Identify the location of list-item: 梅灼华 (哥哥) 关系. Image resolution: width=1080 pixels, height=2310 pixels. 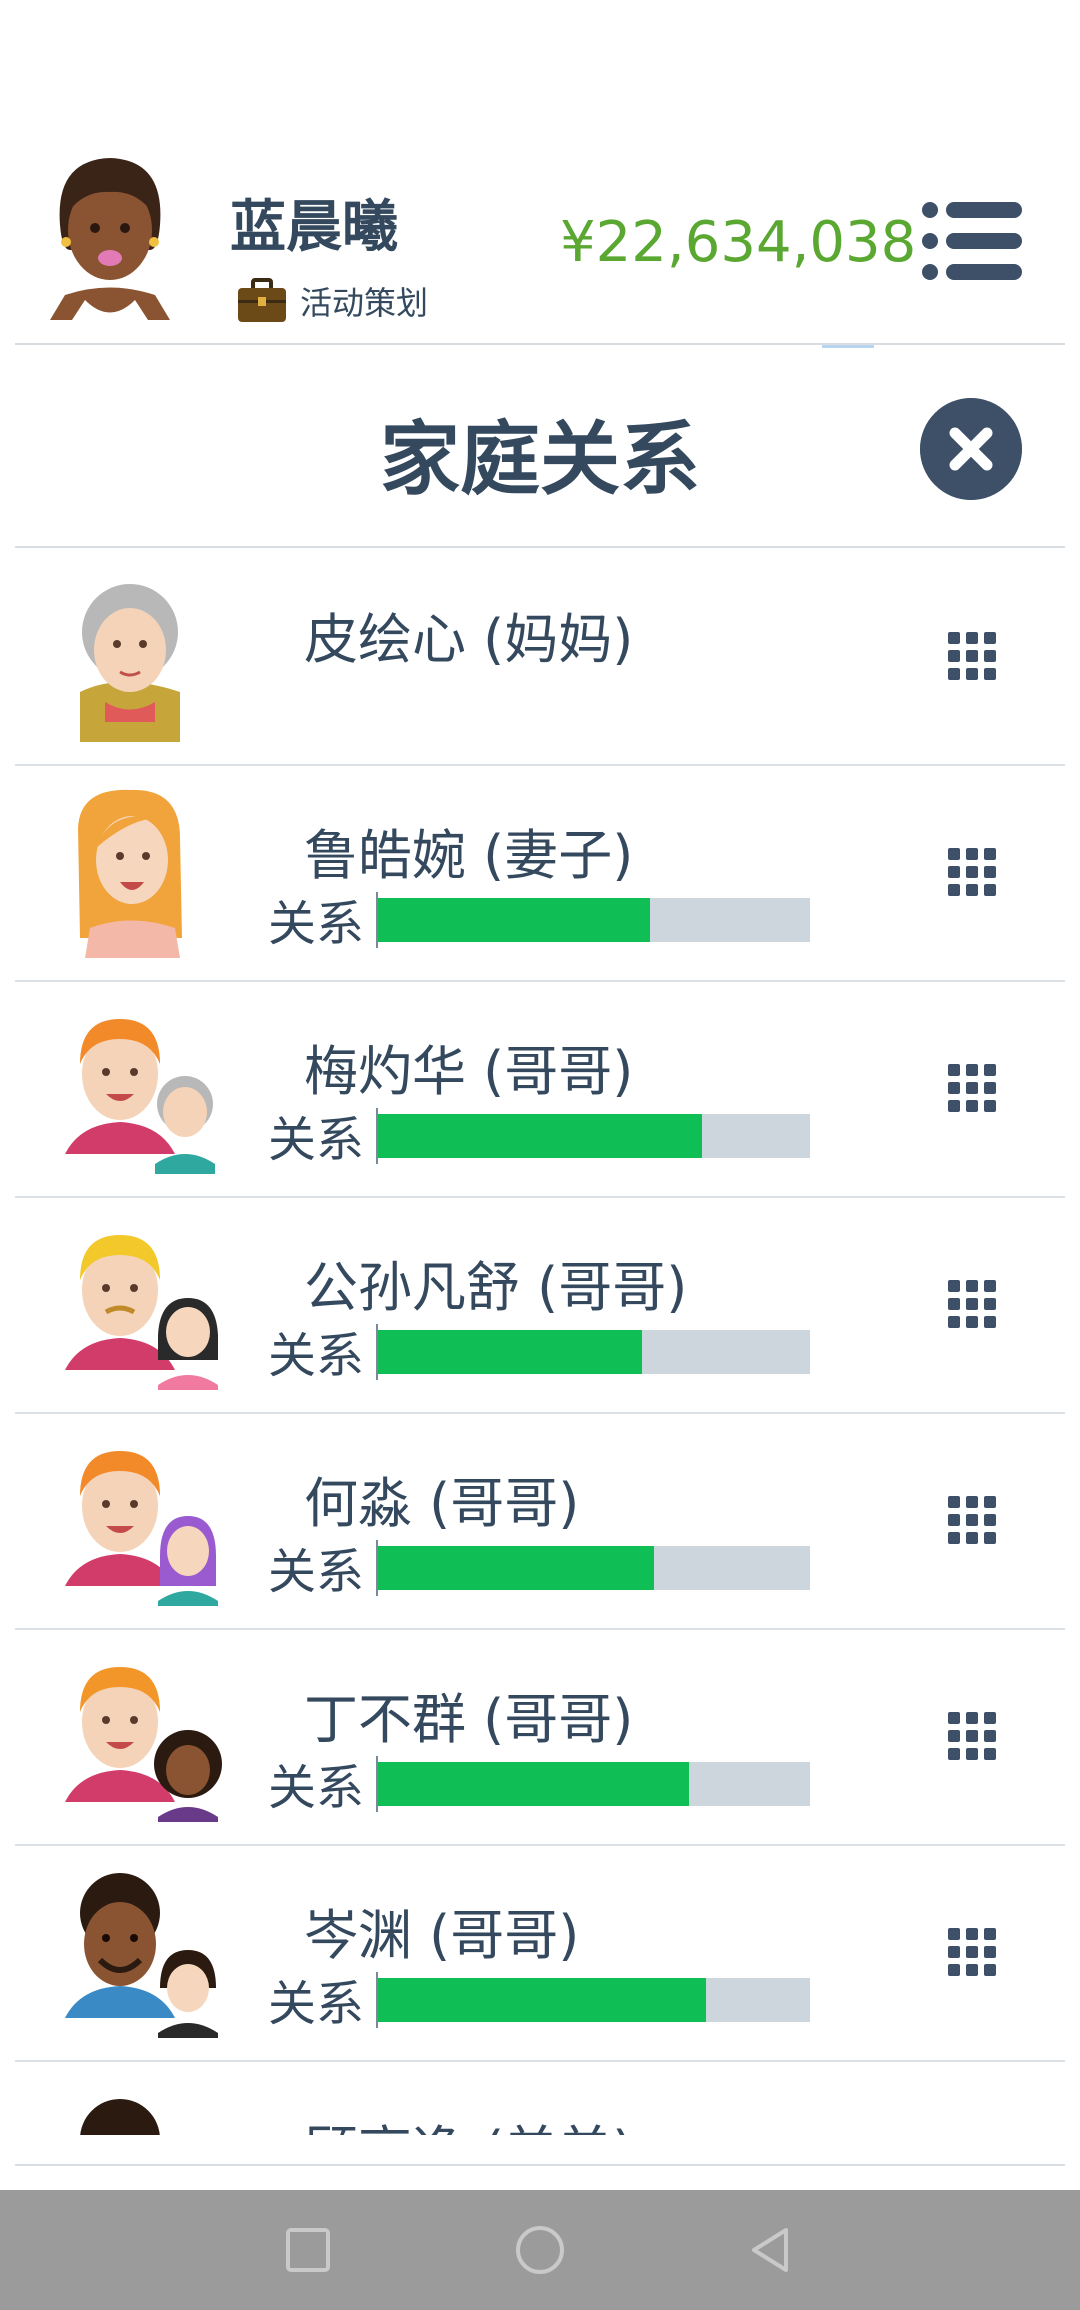
(540, 1090).